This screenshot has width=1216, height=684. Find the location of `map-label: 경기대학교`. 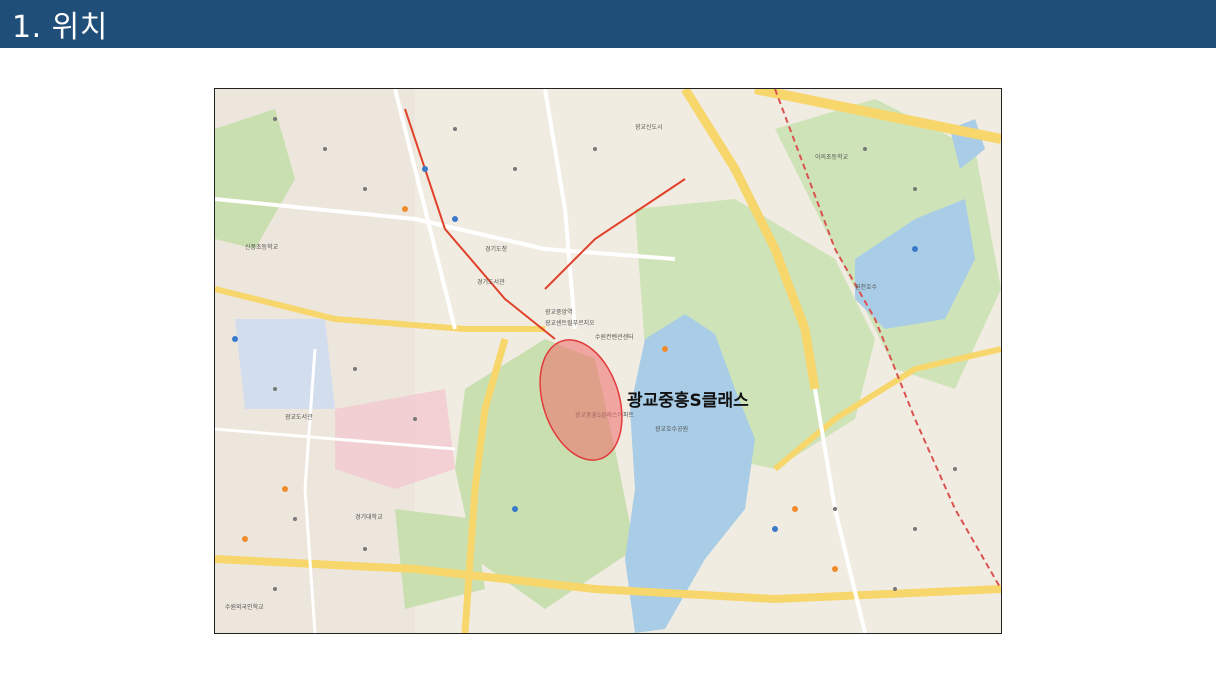

map-label: 경기대학교 is located at coordinates (369, 517).